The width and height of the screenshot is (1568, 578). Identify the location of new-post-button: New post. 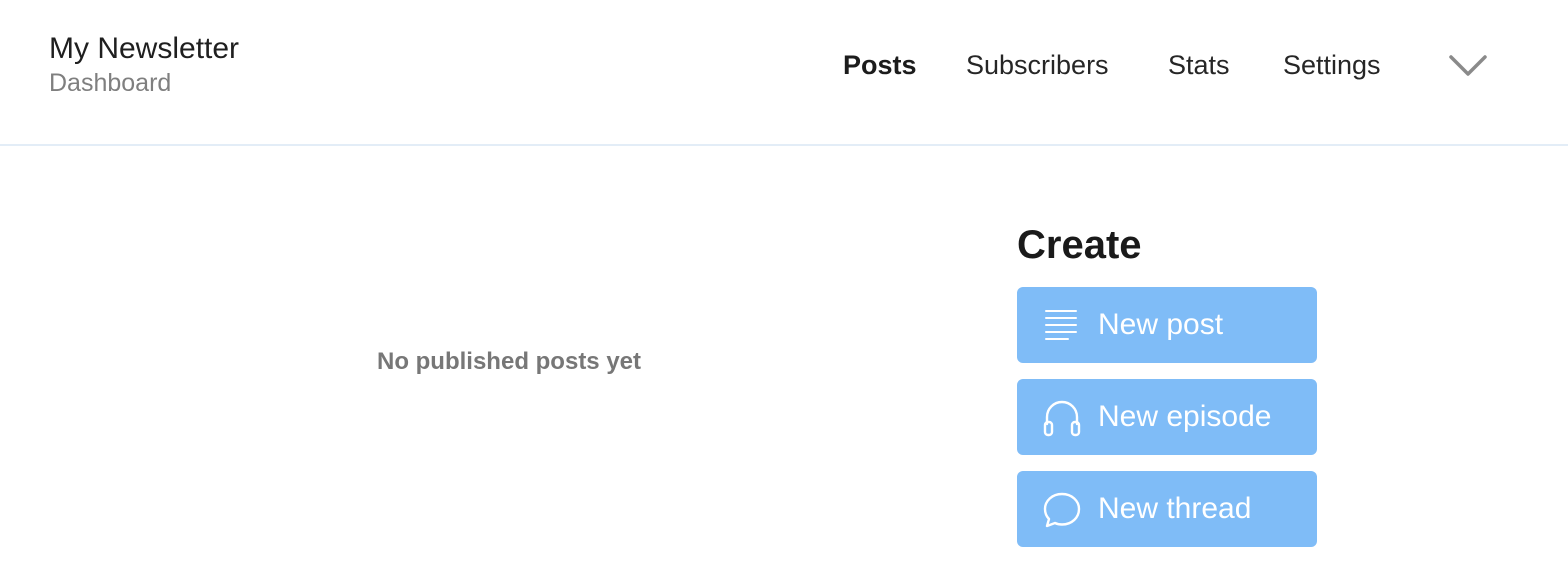
(1167, 325).